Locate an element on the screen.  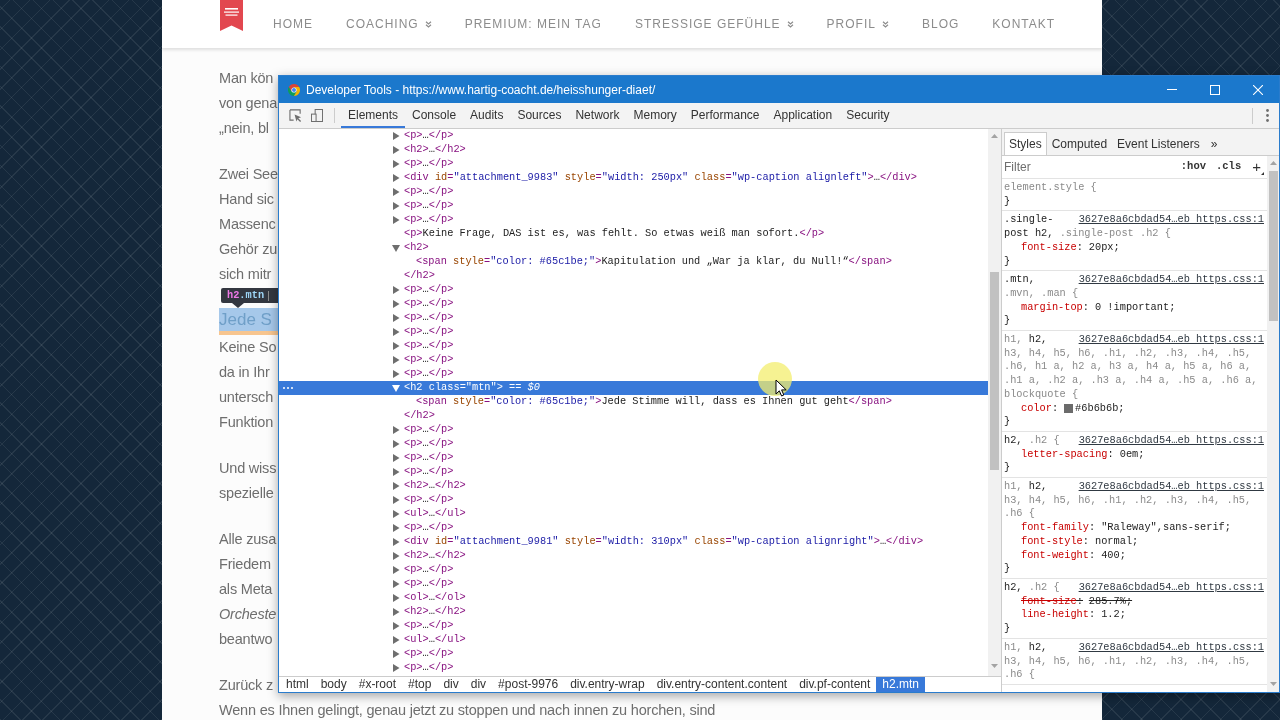
nav-link: PREMIUM: MEIN TAG is located at coordinates (533, 24).